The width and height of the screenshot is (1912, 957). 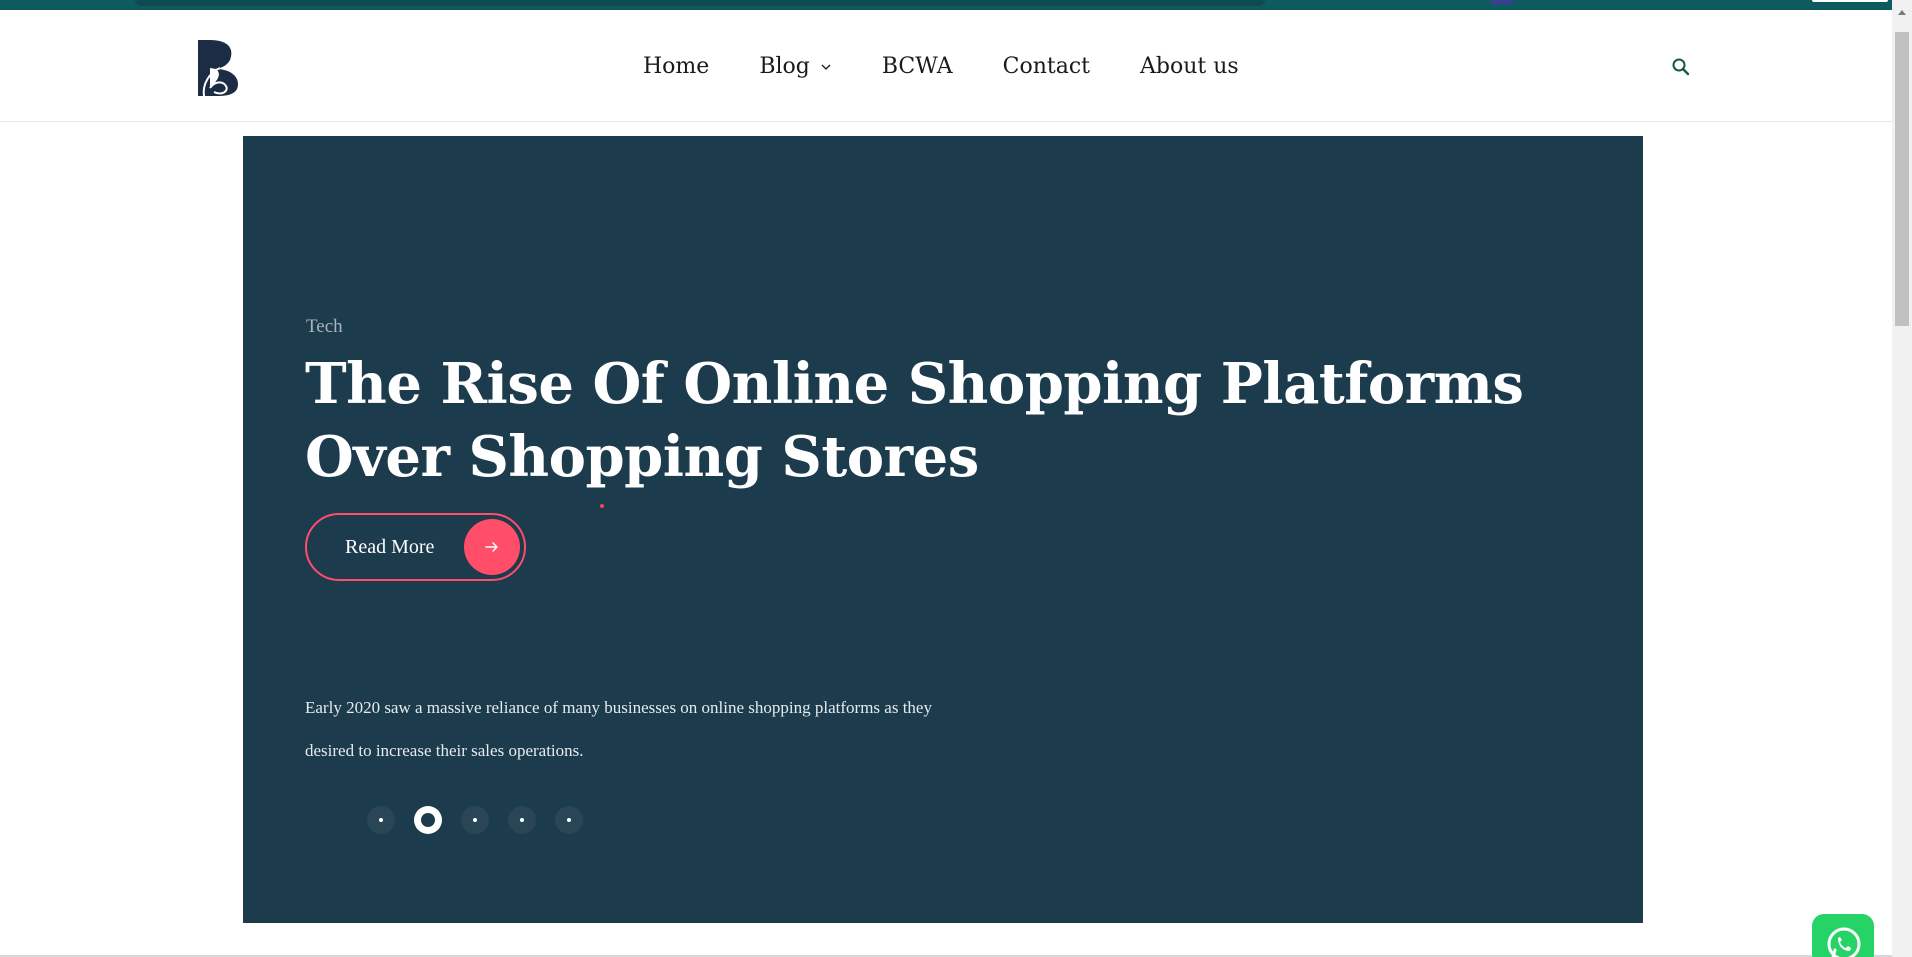 I want to click on site-header: Home Blog BCWA Contact About us, so click(x=946, y=66).